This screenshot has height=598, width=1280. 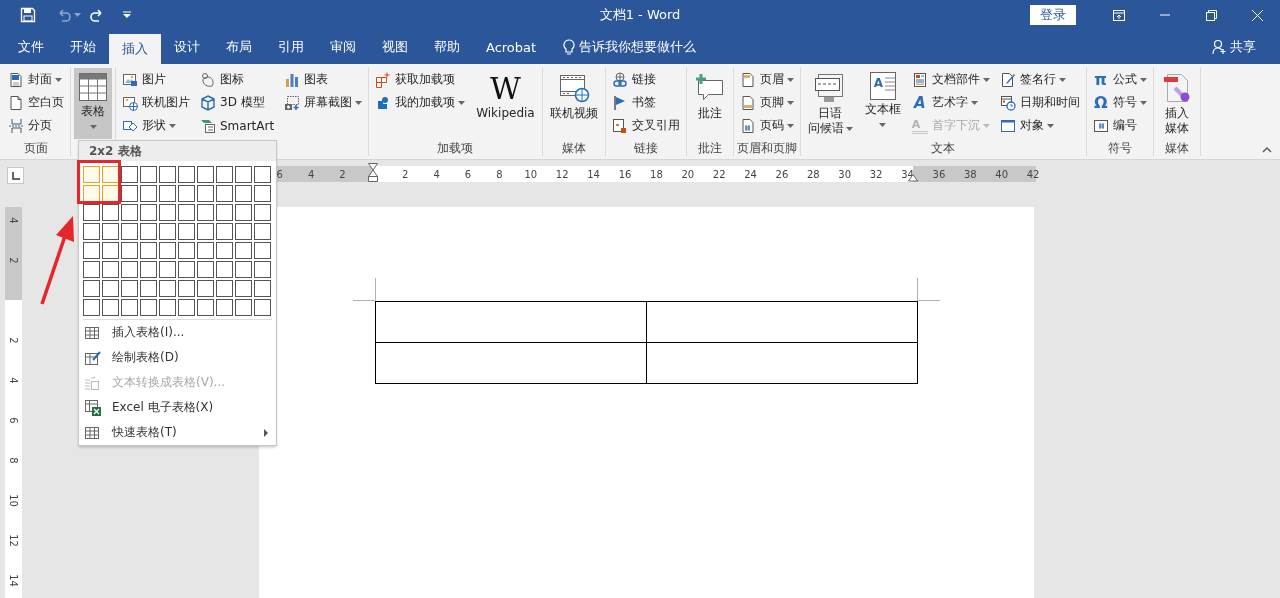 I want to click on undo-button, so click(x=68, y=15).